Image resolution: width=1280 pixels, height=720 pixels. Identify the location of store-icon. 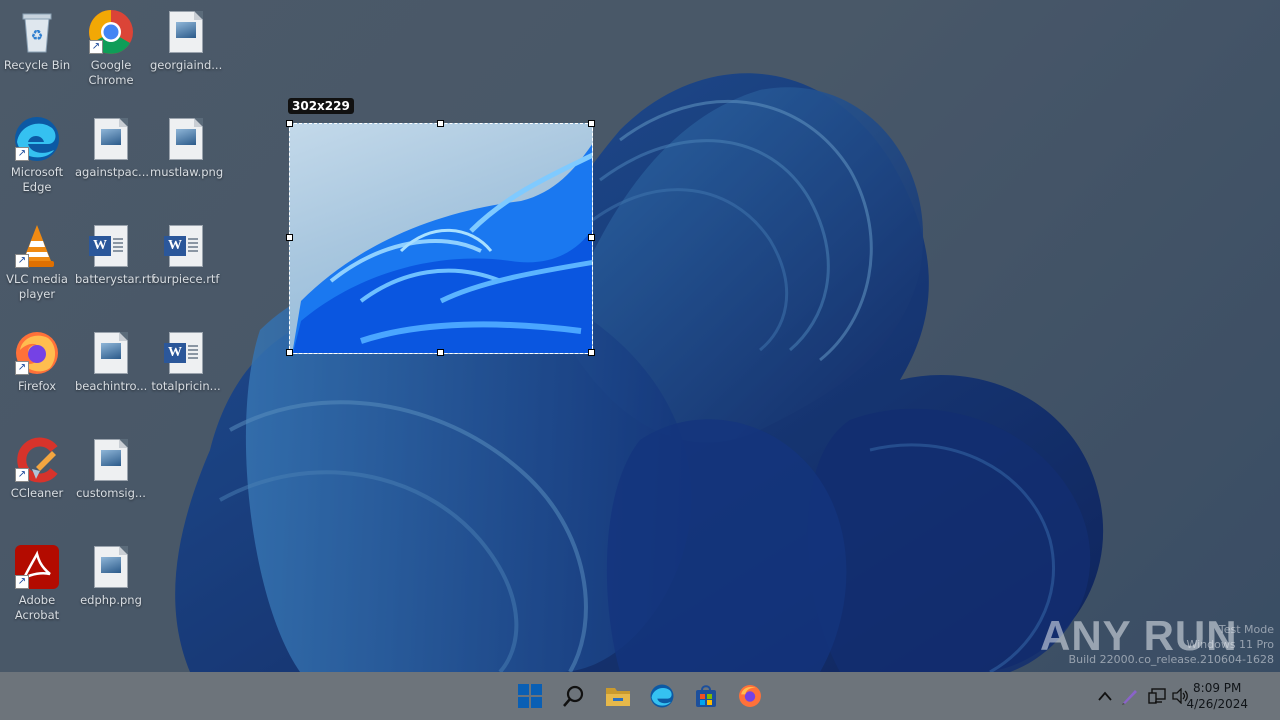
(706, 696).